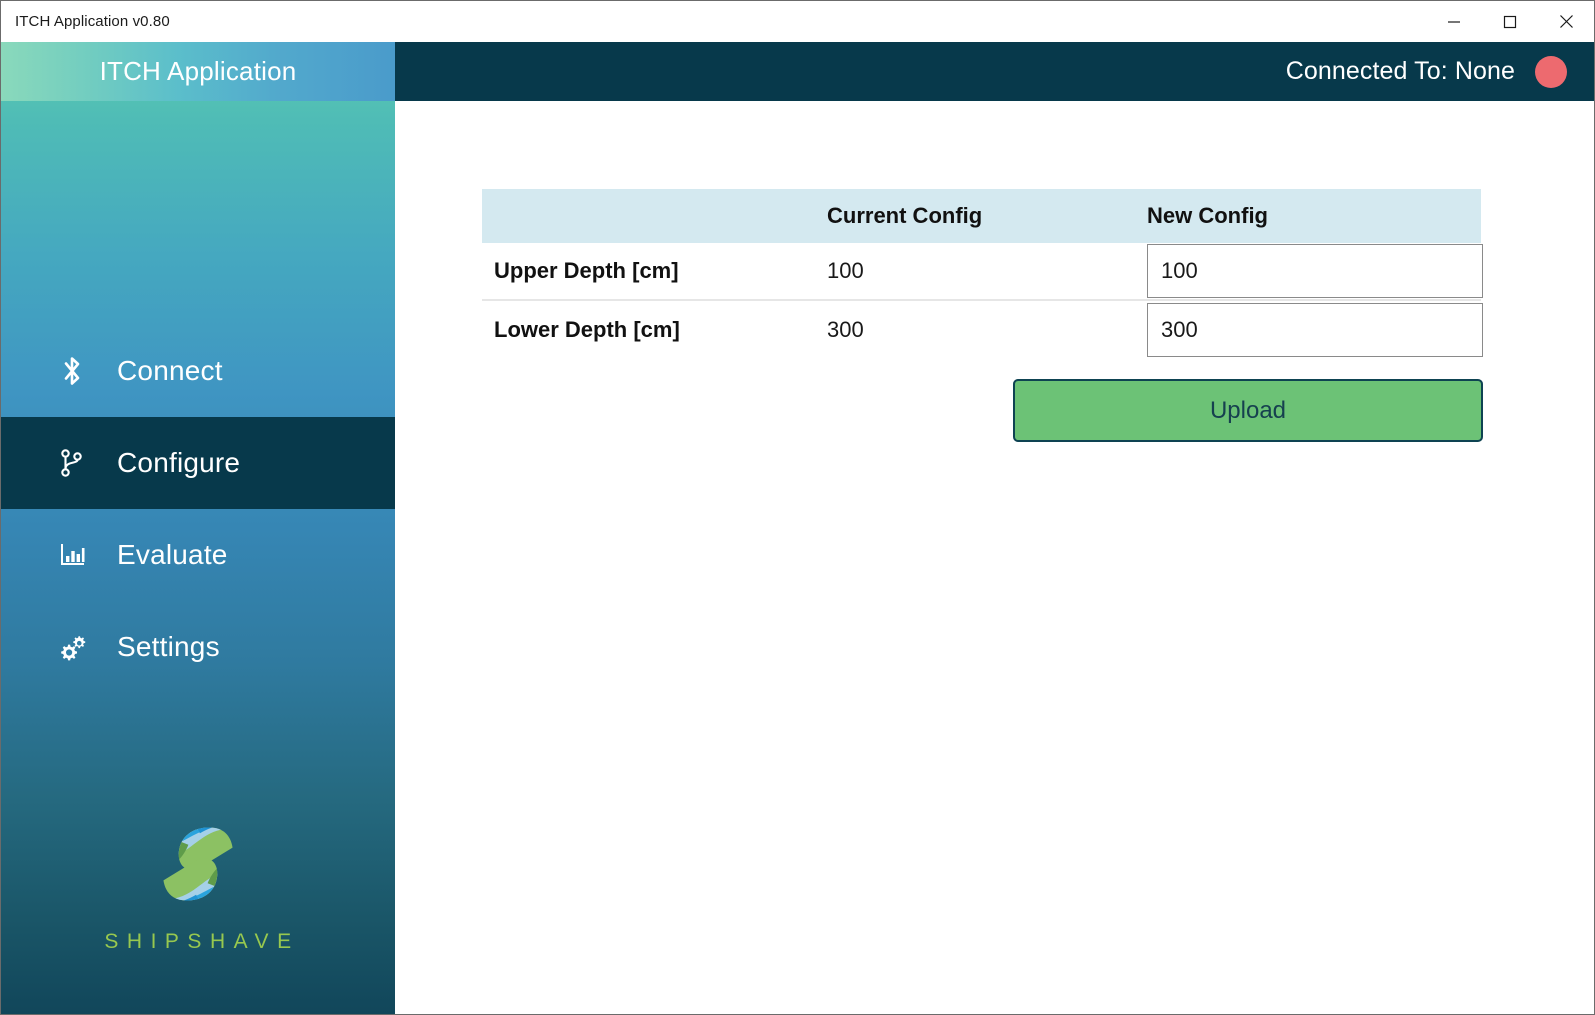  Describe the element at coordinates (654, 216) in the screenshot. I see `table-header-blank` at that location.